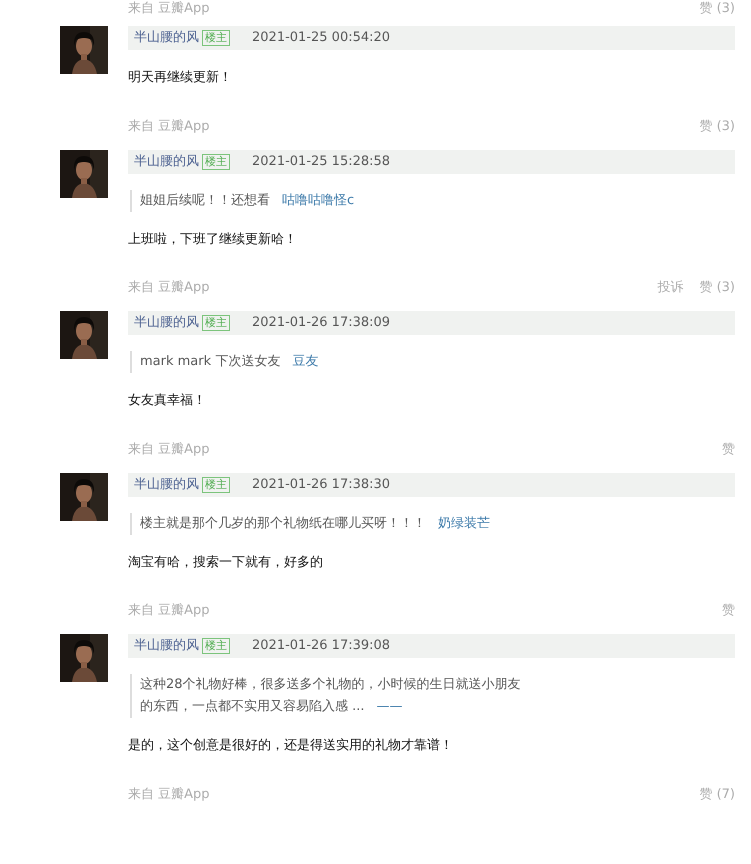  What do you see at coordinates (167, 401) in the screenshot?
I see `comment-text: 女友真幸福！` at bounding box center [167, 401].